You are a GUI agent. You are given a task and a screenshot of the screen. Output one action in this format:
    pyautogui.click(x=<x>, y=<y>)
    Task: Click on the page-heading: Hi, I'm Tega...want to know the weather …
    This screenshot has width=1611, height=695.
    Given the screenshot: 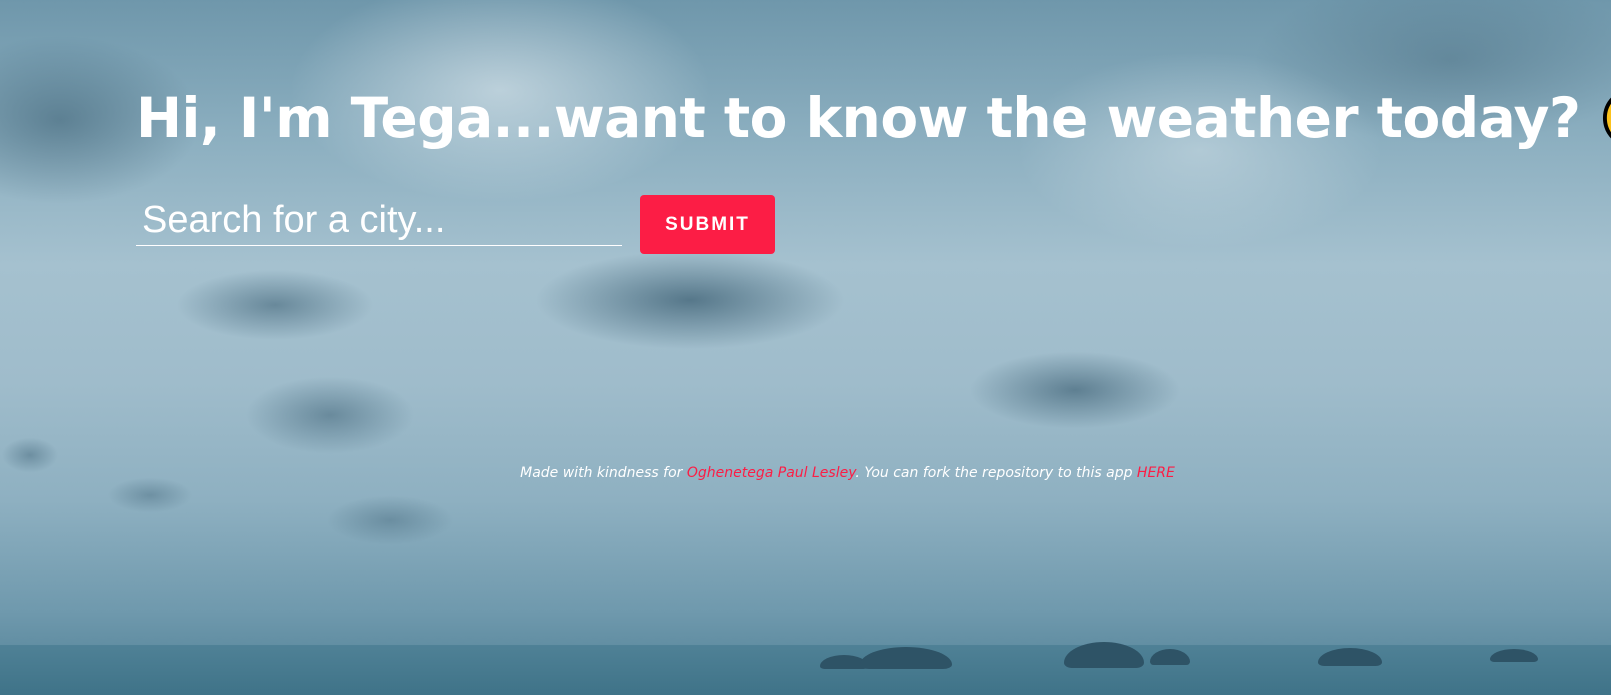 What is the action you would take?
    pyautogui.click(x=873, y=118)
    